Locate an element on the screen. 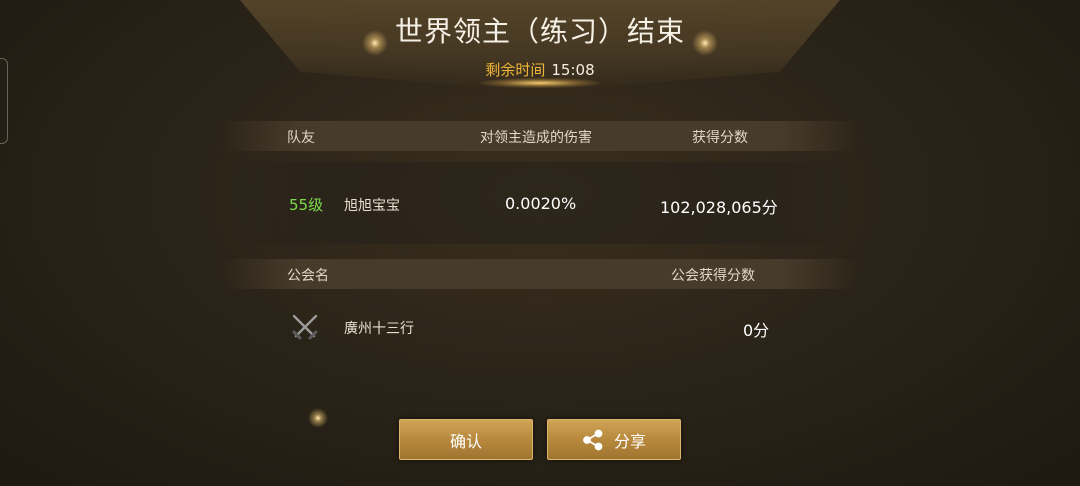 This screenshot has height=486, width=1080. share-icon is located at coordinates (593, 439).